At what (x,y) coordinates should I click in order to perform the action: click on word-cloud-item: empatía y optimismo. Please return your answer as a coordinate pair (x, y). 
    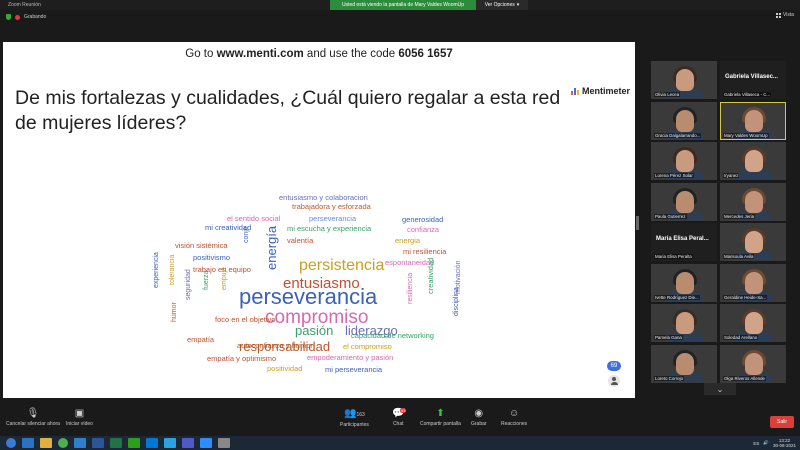
    Looking at the image, I should click on (242, 358).